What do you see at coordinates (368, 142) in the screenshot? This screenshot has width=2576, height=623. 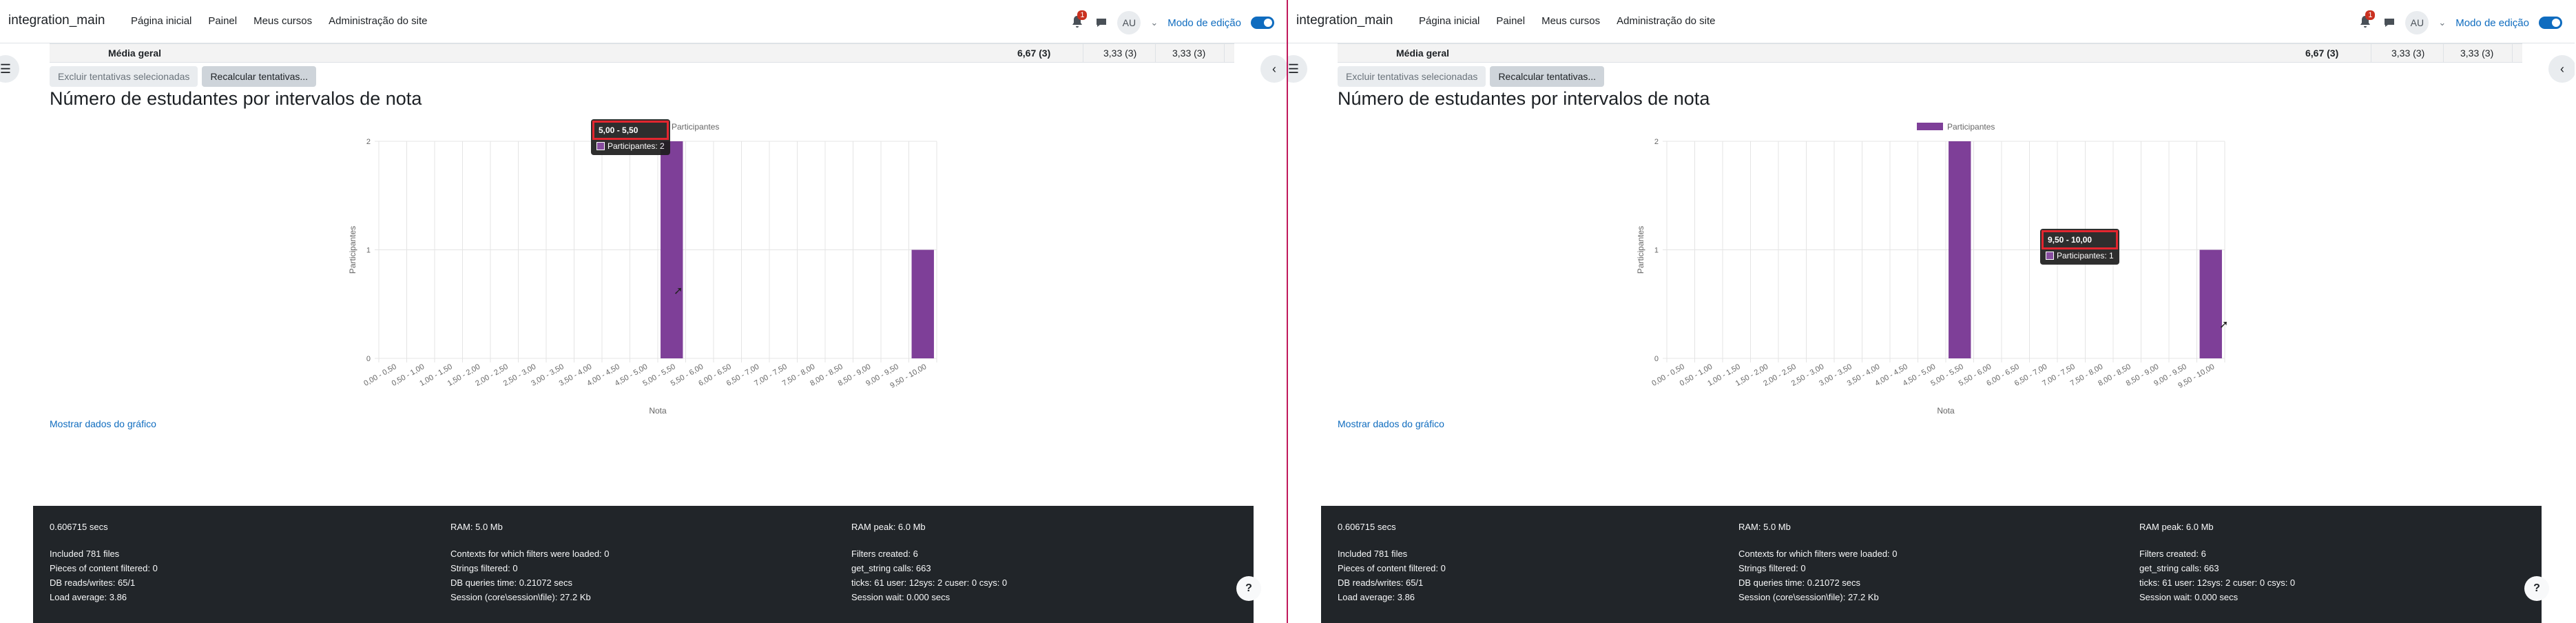 I see `y-tick-label: 2` at bounding box center [368, 142].